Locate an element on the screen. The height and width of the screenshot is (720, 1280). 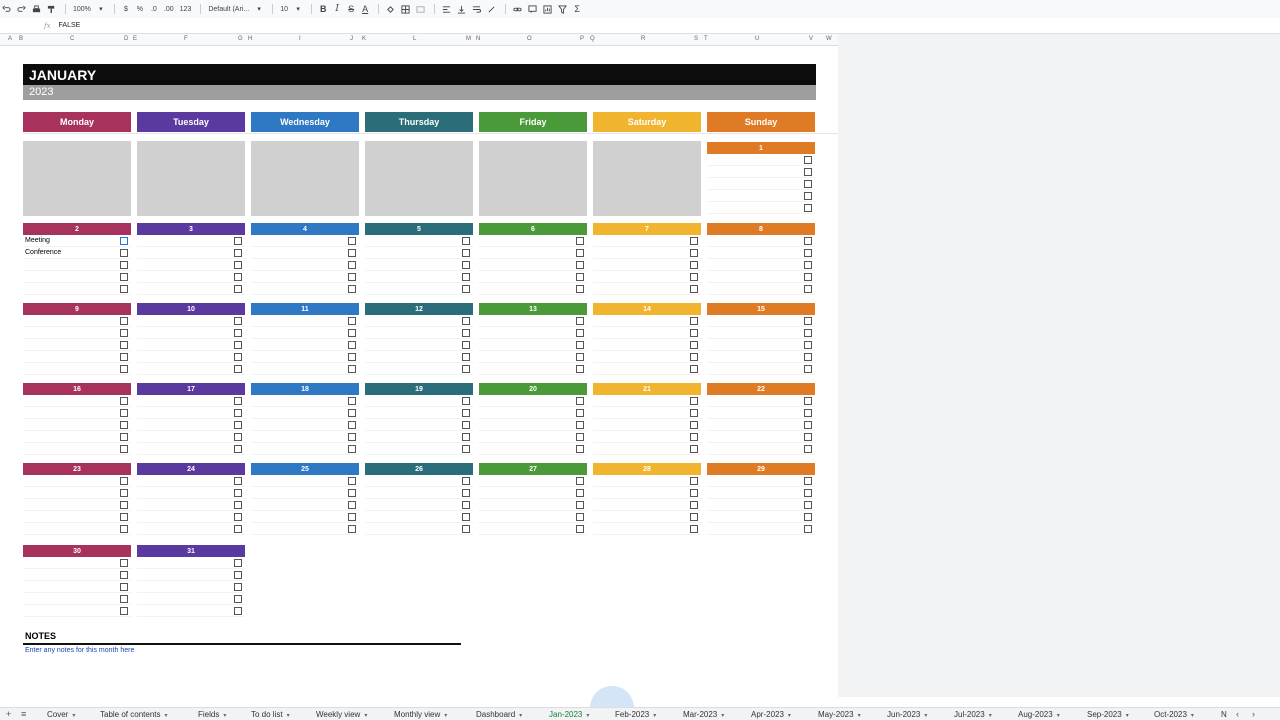
redo-icon is located at coordinates (21, 9).